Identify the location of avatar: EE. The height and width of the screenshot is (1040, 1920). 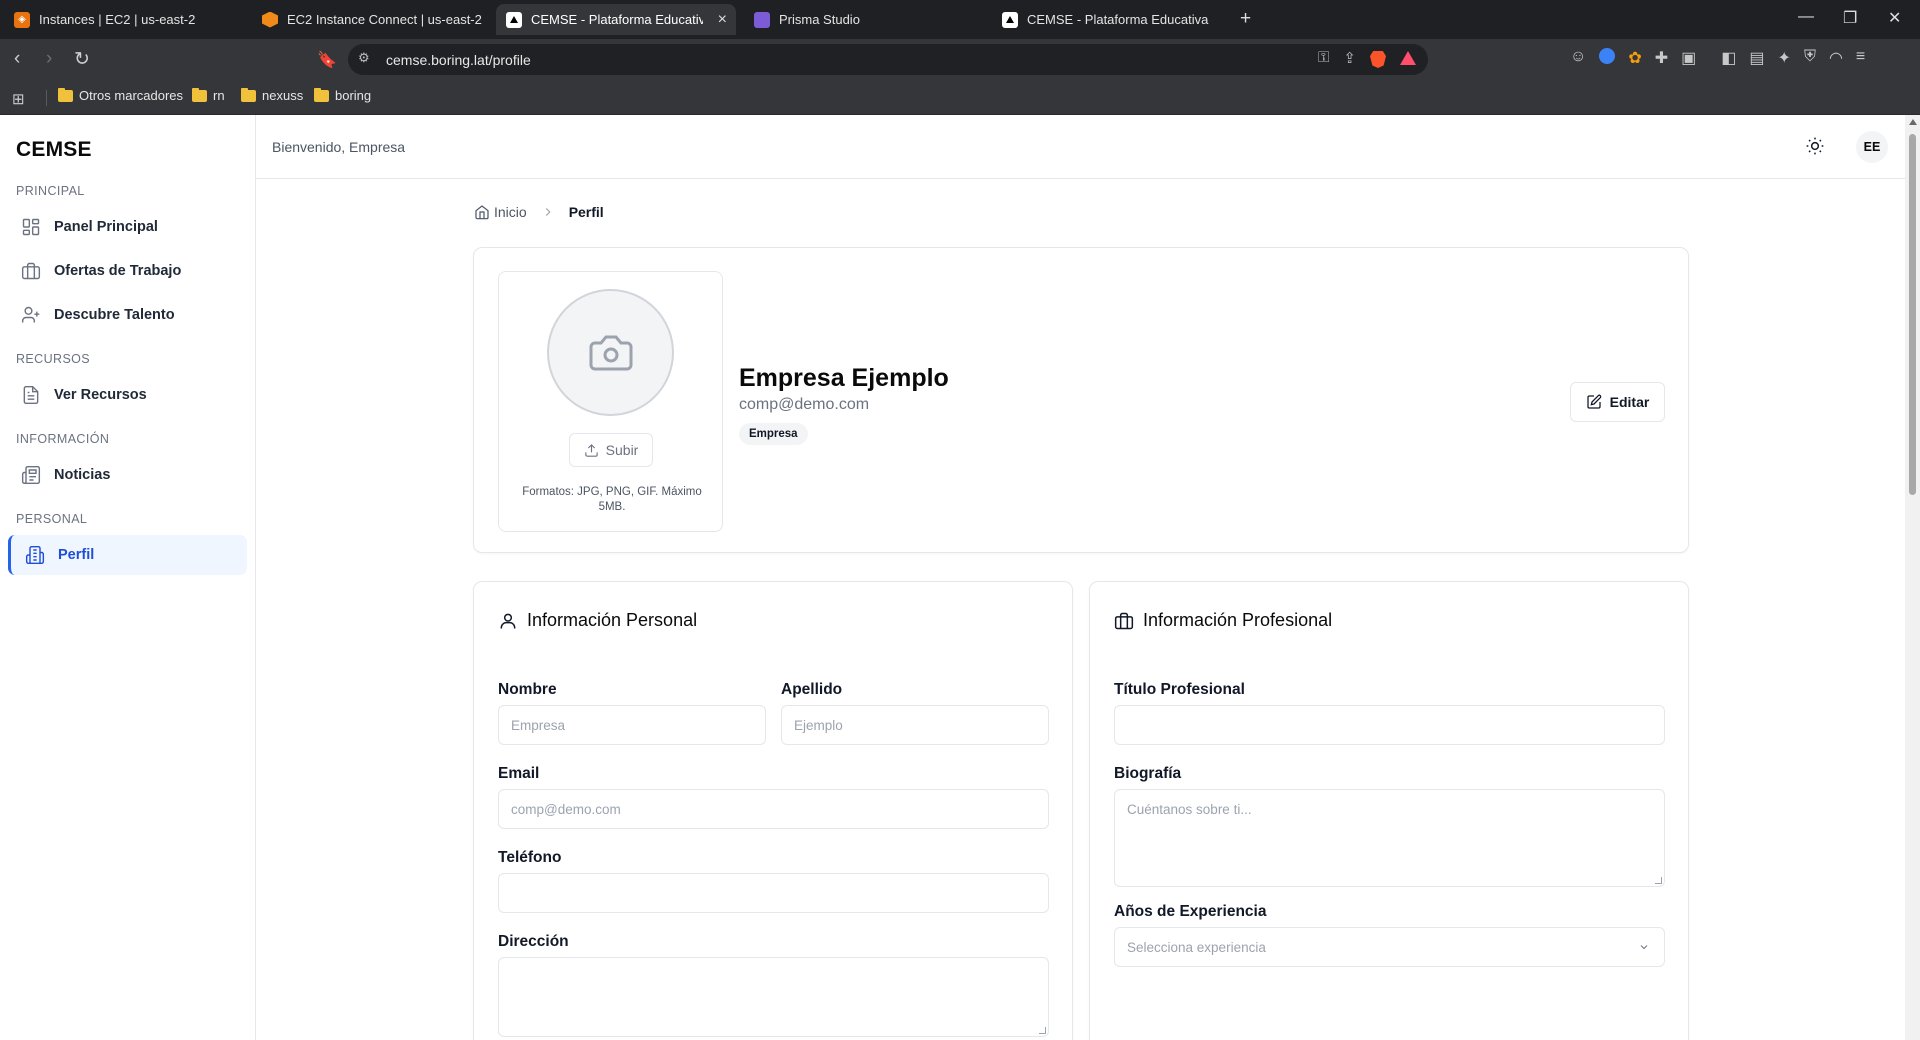
(1872, 147).